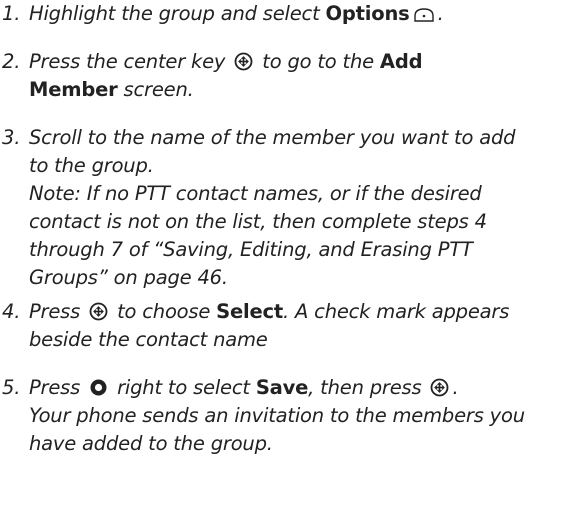 The height and width of the screenshot is (519, 585). What do you see at coordinates (11, 61) in the screenshot?
I see `step-number: 2.` at bounding box center [11, 61].